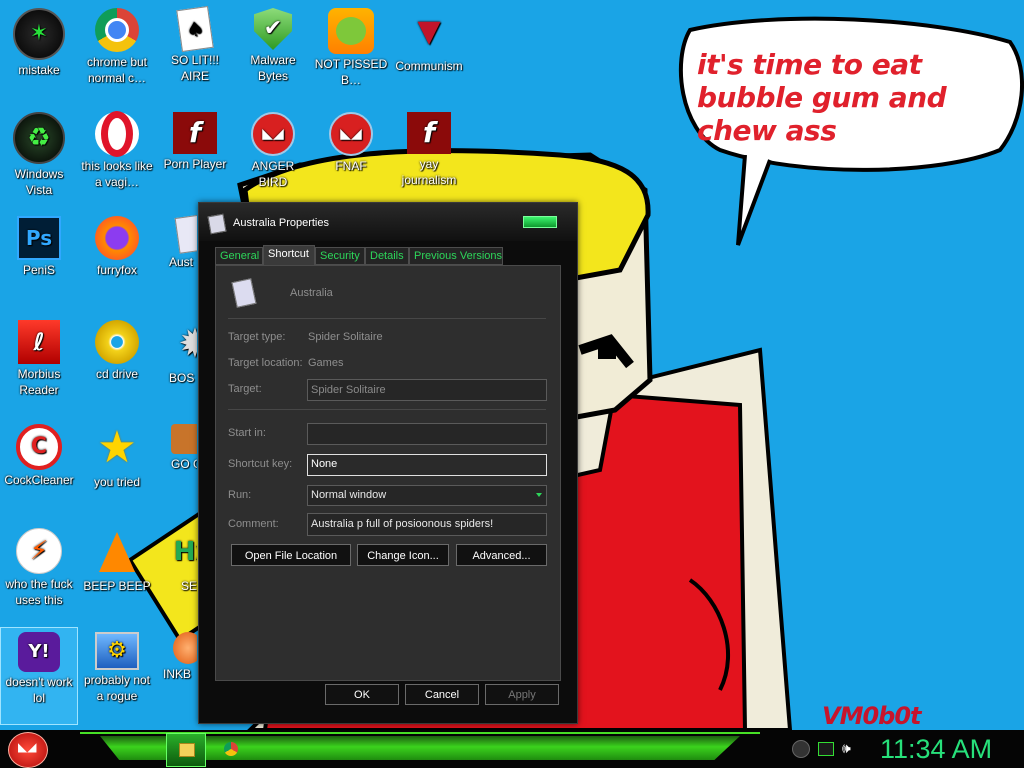 This screenshot has height=768, width=1024. What do you see at coordinates (311, 293) in the screenshot?
I see `shortcut-name: Australia` at bounding box center [311, 293].